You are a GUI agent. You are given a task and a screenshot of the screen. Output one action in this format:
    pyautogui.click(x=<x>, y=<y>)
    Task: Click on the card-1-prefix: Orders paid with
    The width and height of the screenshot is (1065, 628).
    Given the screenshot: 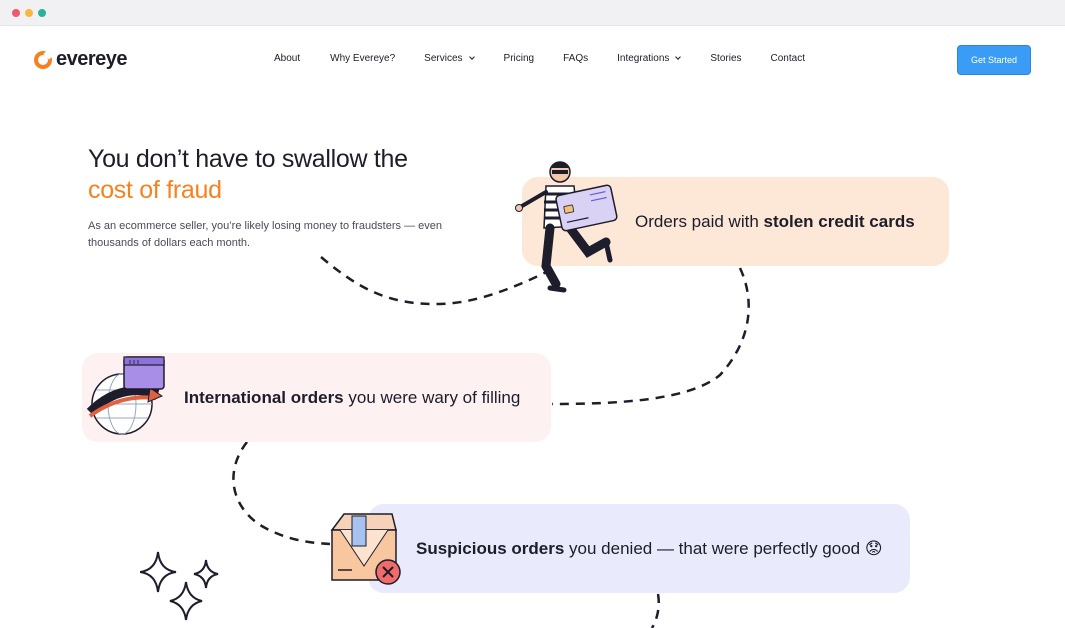 What is the action you would take?
    pyautogui.click(x=699, y=221)
    